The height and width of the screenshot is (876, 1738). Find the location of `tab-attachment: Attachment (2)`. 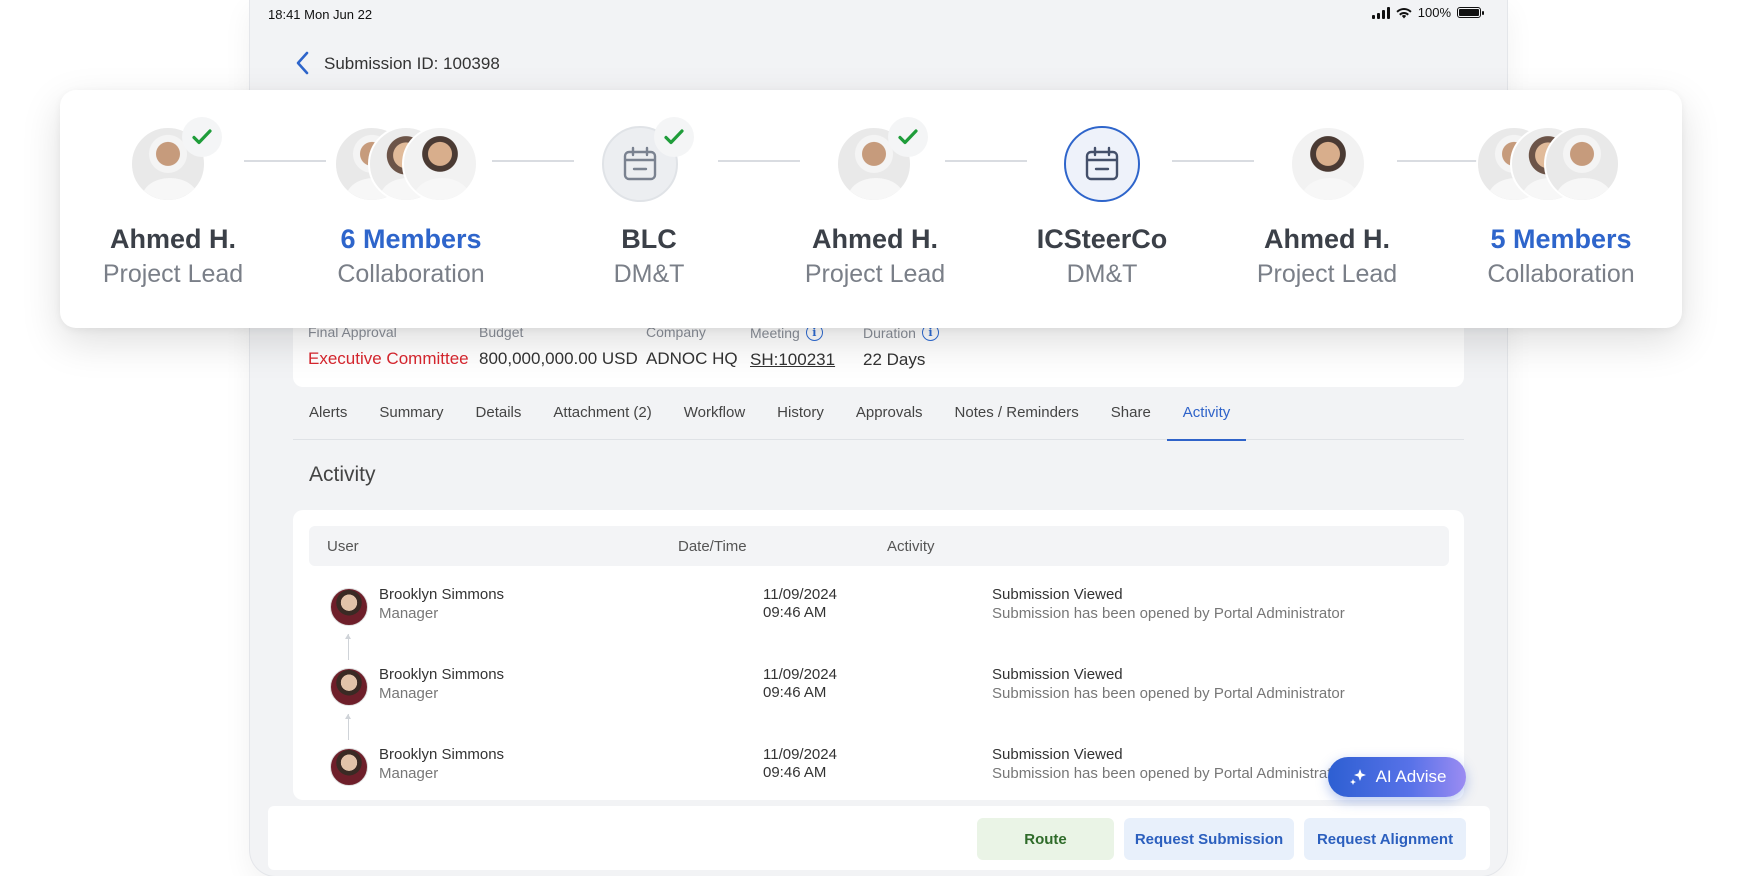

tab-attachment: Attachment (2) is located at coordinates (602, 419).